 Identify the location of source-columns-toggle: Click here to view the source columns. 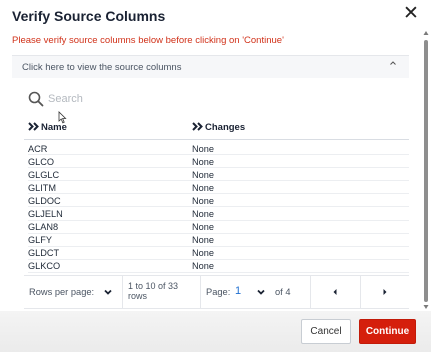
(210, 67).